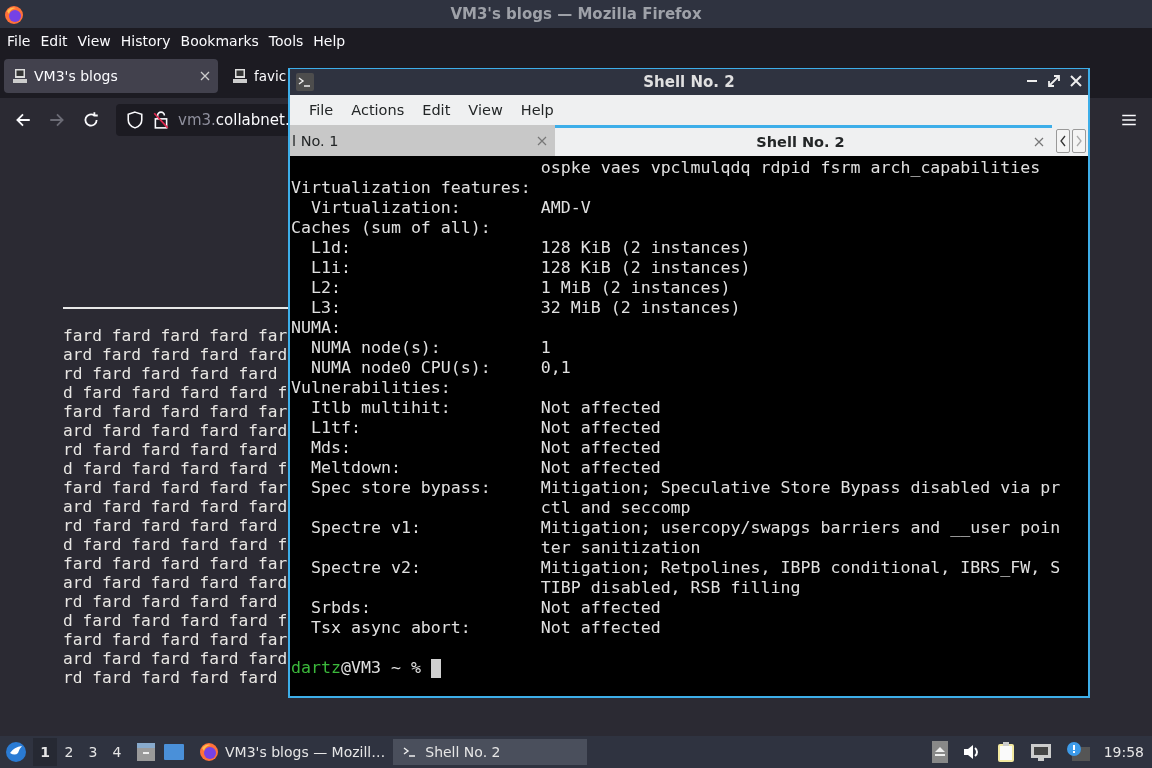 The image size is (1152, 768). What do you see at coordinates (565, 208) in the screenshot?
I see `info-value: AMD-V` at bounding box center [565, 208].